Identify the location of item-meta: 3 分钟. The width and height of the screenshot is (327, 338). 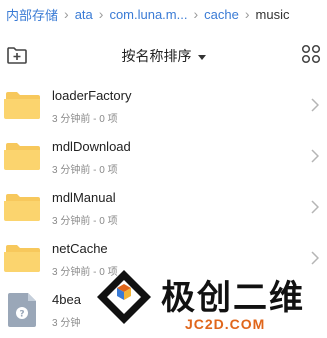
(66, 323).